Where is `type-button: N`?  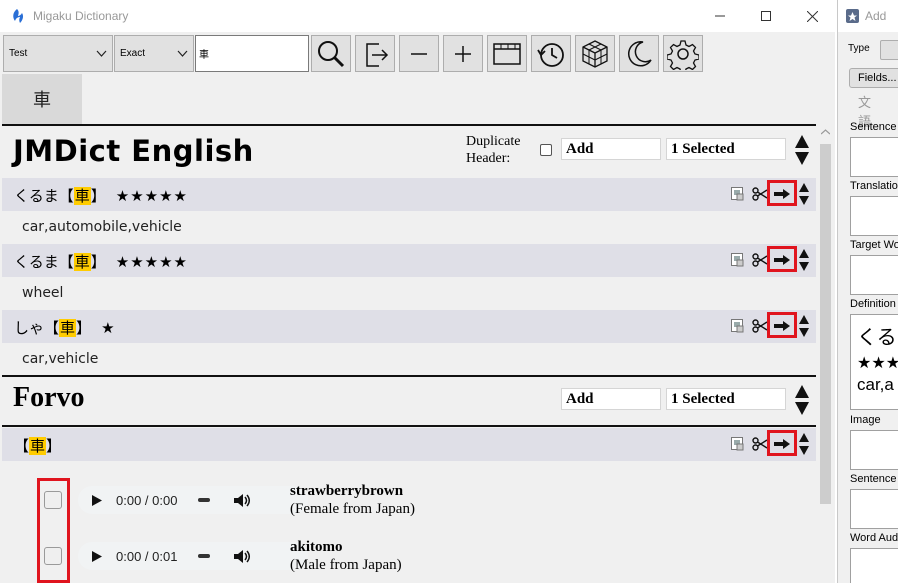 type-button: N is located at coordinates (889, 50).